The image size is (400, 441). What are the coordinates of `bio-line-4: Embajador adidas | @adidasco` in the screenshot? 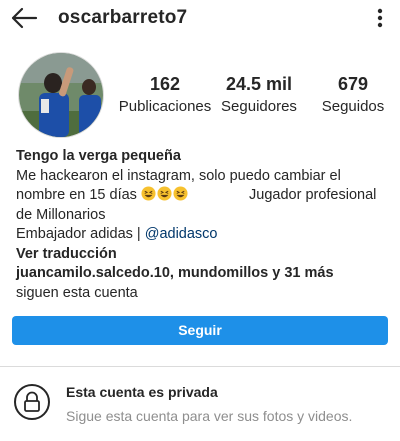 It's located at (203, 235).